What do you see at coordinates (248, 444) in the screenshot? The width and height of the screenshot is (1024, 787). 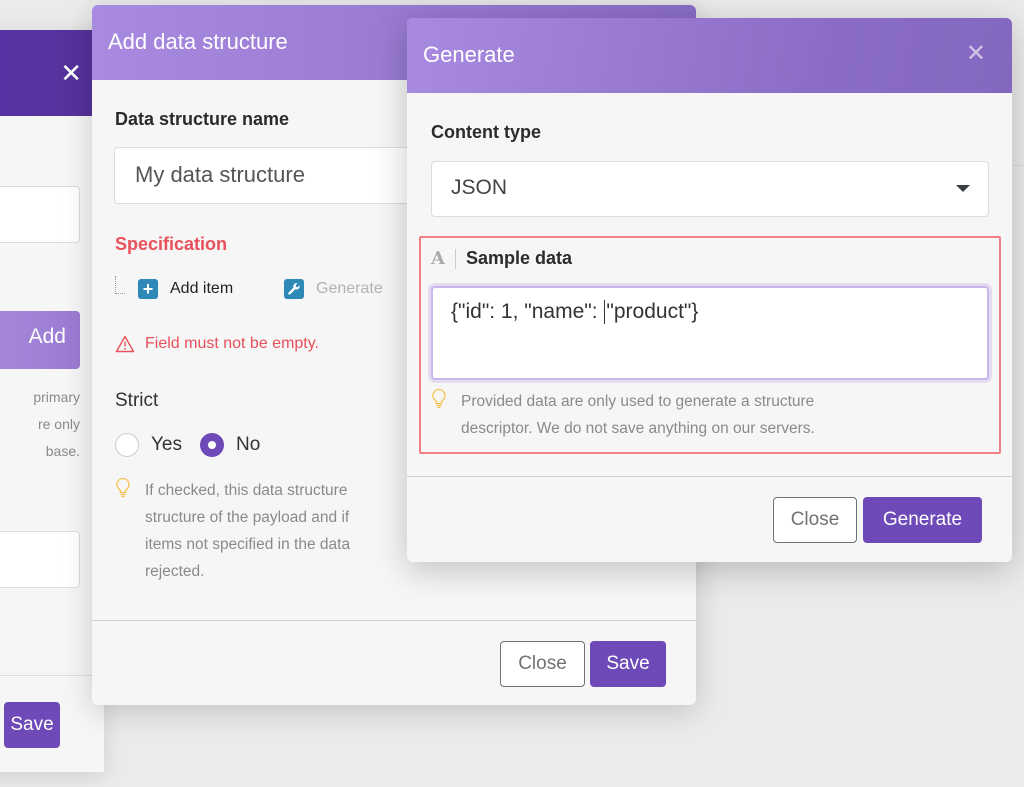 I see `strict-no-label: No` at bounding box center [248, 444].